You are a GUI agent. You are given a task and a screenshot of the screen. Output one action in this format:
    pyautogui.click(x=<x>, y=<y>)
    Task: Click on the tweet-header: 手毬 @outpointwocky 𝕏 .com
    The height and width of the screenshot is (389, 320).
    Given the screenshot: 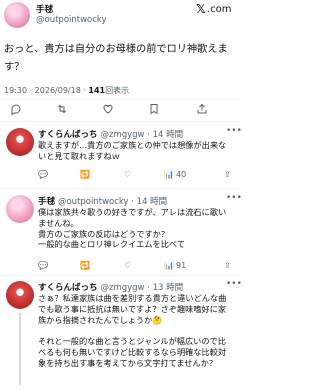 What is the action you would take?
    pyautogui.click(x=120, y=18)
    